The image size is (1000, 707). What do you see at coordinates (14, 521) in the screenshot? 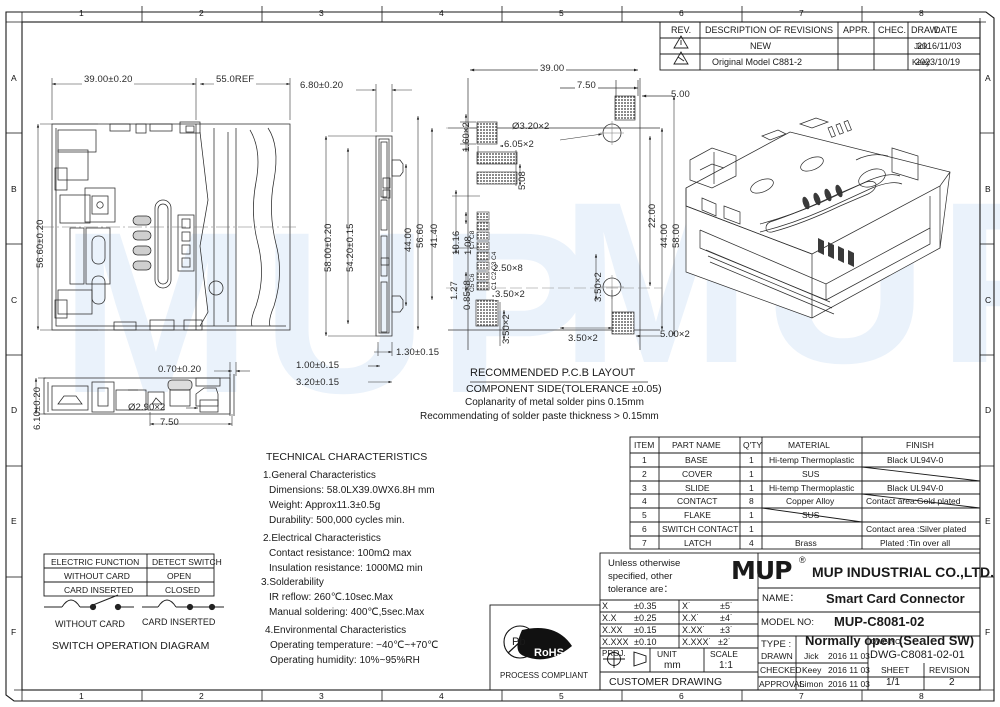
I see `zone-left-e: E` at bounding box center [14, 521].